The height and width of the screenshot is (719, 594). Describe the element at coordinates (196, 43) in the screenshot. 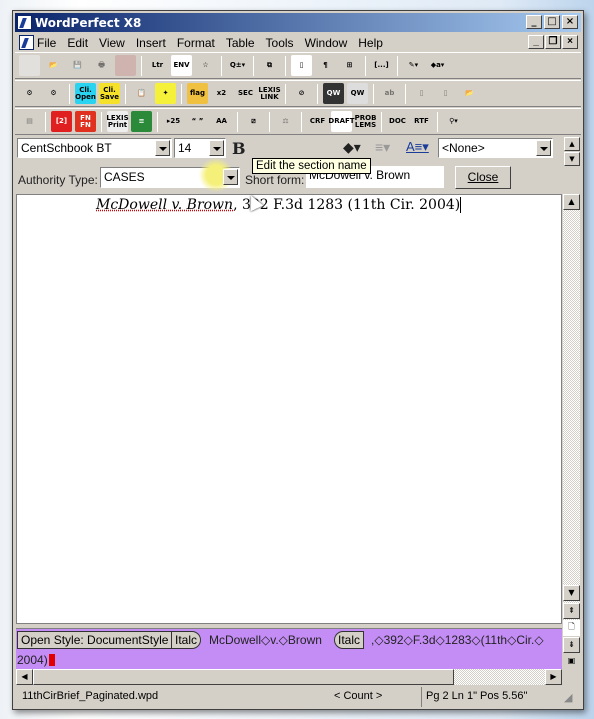

I see `menu-format: Format` at that location.